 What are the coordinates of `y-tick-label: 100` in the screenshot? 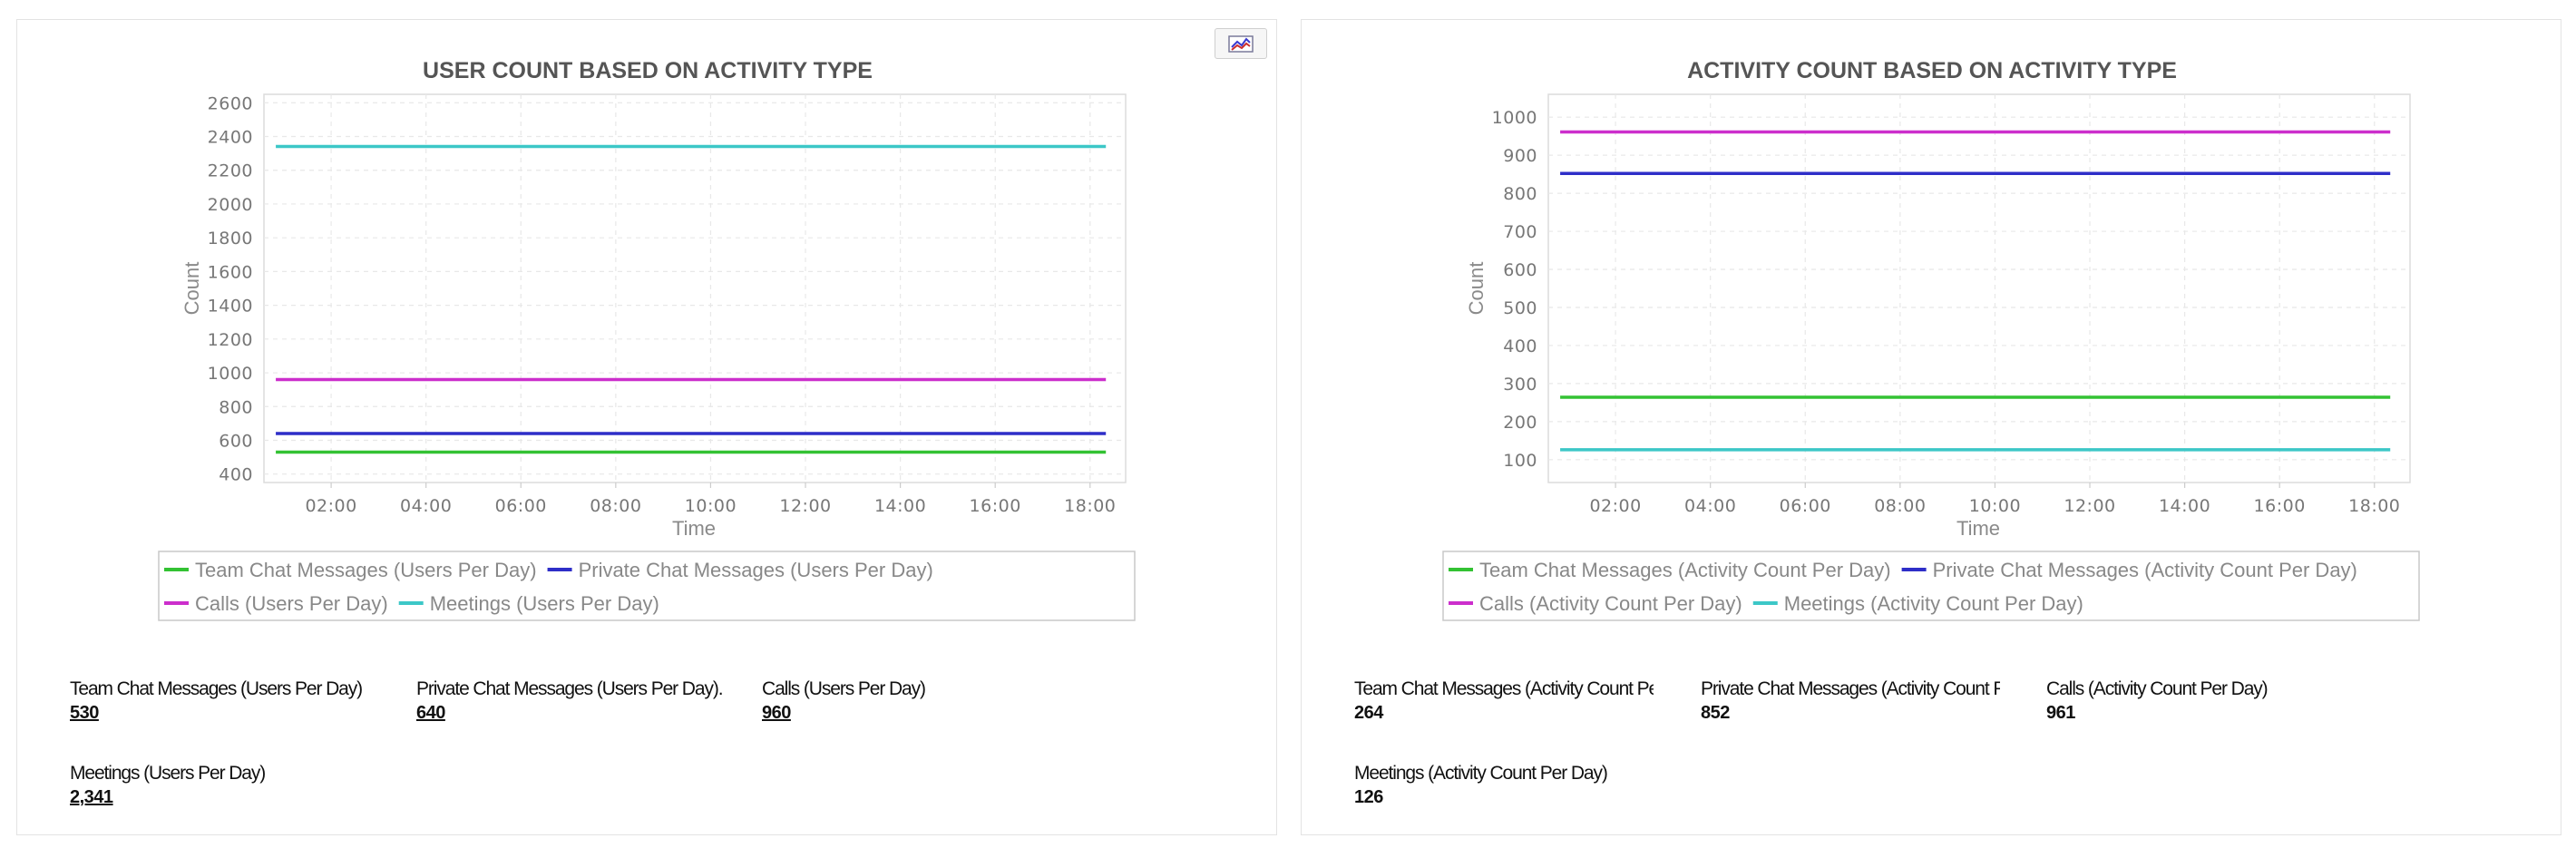 It's located at (1520, 461).